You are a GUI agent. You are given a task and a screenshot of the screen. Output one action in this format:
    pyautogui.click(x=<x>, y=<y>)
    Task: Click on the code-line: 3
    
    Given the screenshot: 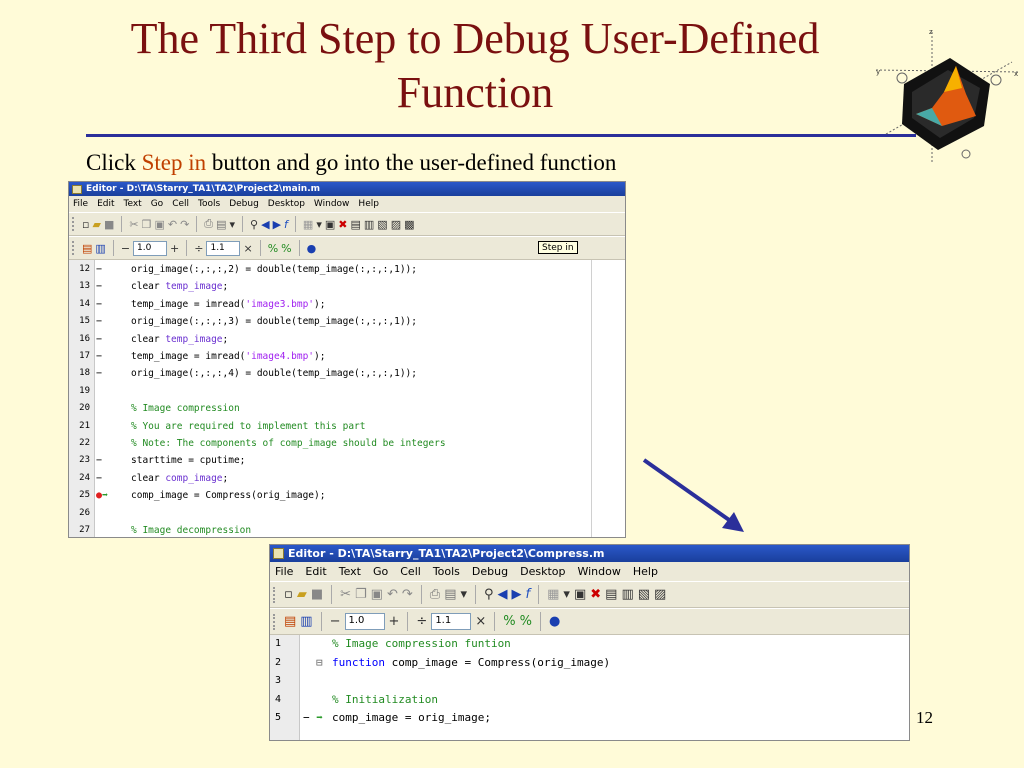 What is the action you would take?
    pyautogui.click(x=589, y=681)
    